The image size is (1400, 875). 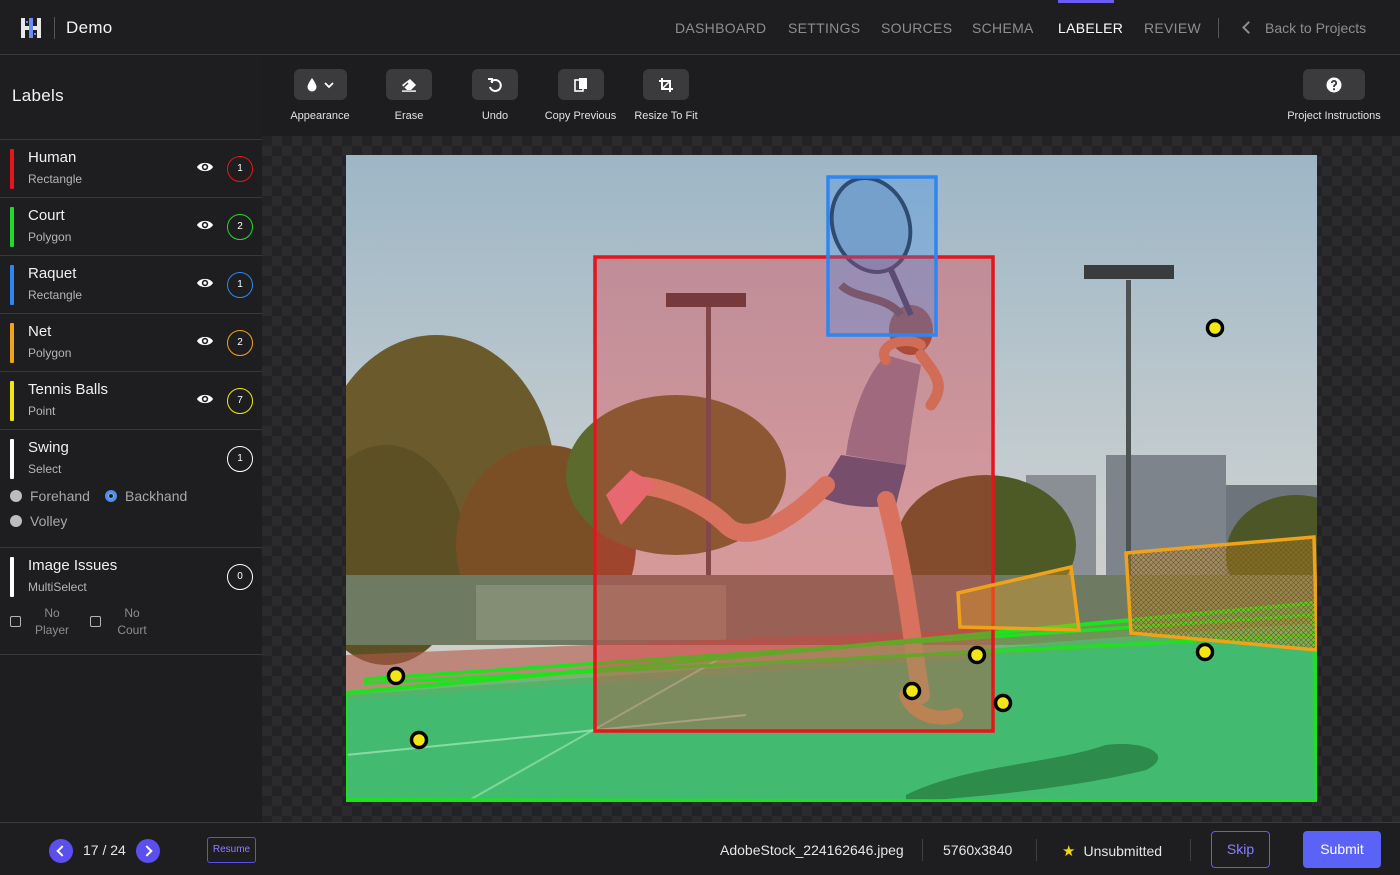 I want to click on label-type: Polygon, so click(x=50, y=237).